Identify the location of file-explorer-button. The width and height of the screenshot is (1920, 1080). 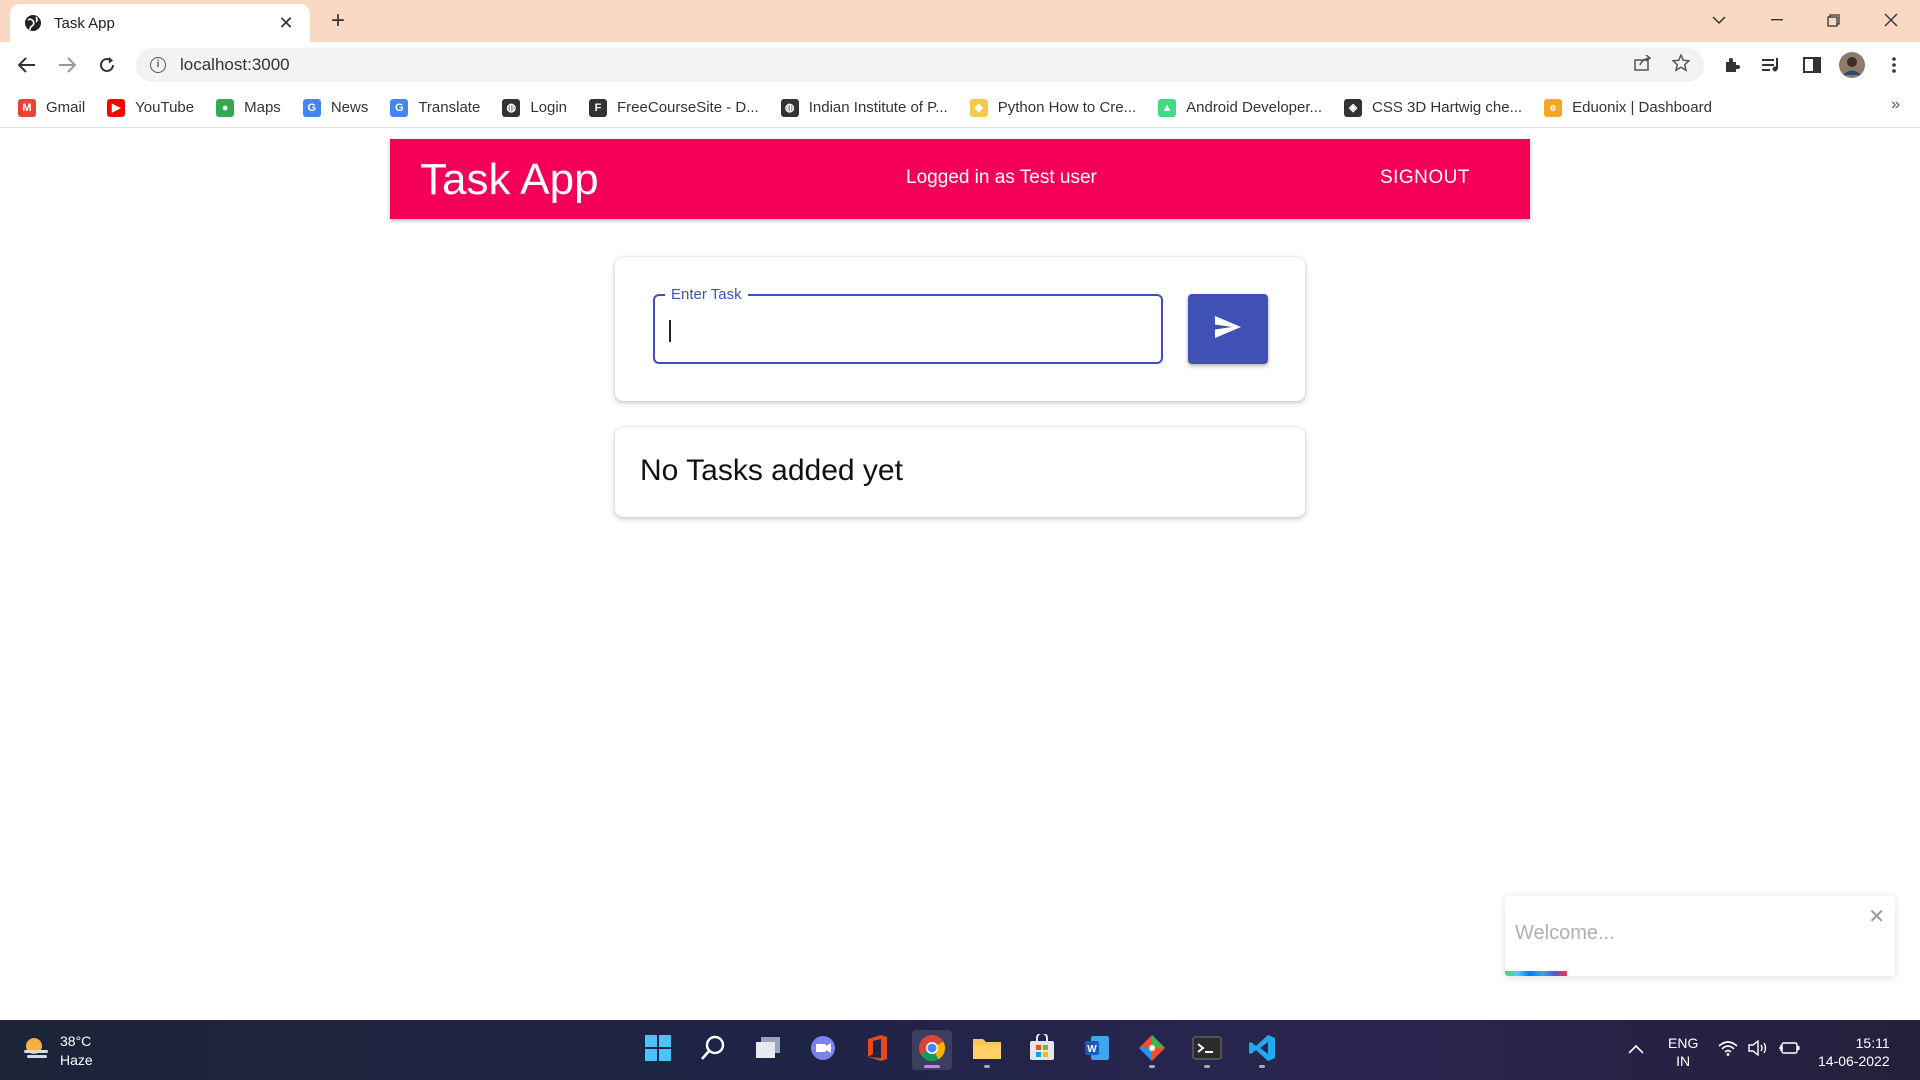
(987, 1050).